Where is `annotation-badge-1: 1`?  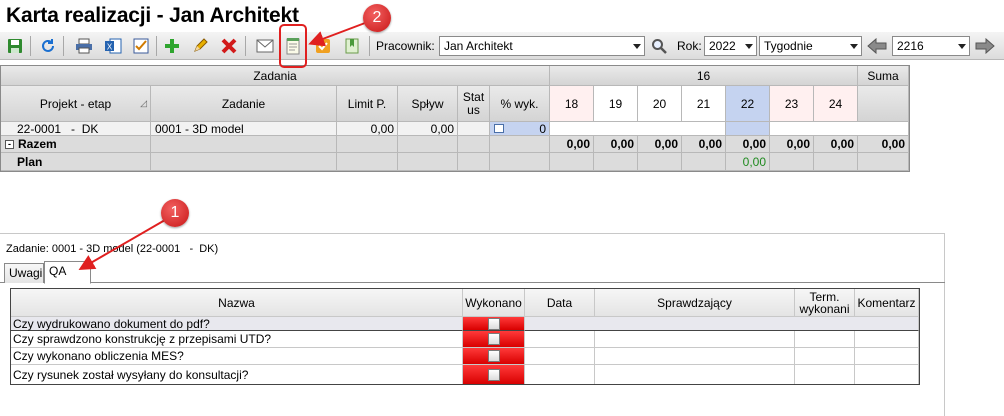
annotation-badge-1: 1 is located at coordinates (175, 213).